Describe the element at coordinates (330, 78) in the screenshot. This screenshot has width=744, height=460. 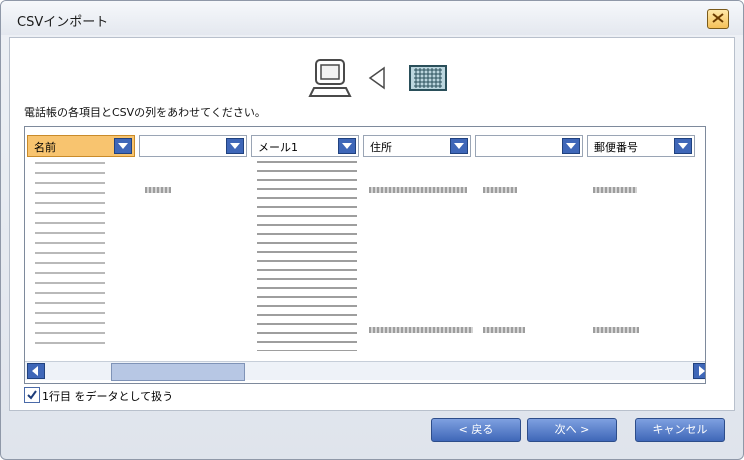
I see `computer-icon` at that location.